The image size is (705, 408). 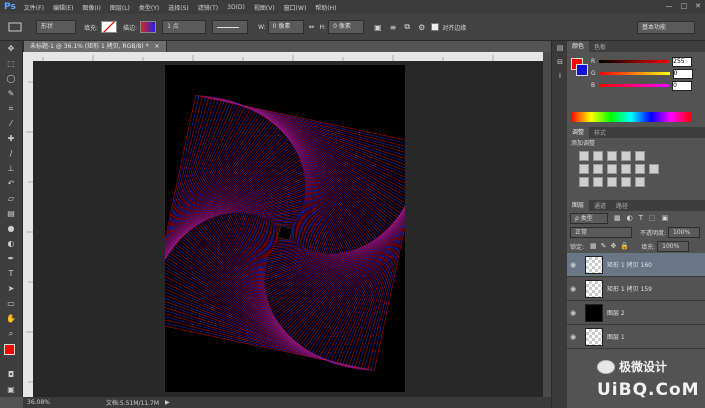 I want to click on path-alignment-icon: ≡, so click(x=393, y=27).